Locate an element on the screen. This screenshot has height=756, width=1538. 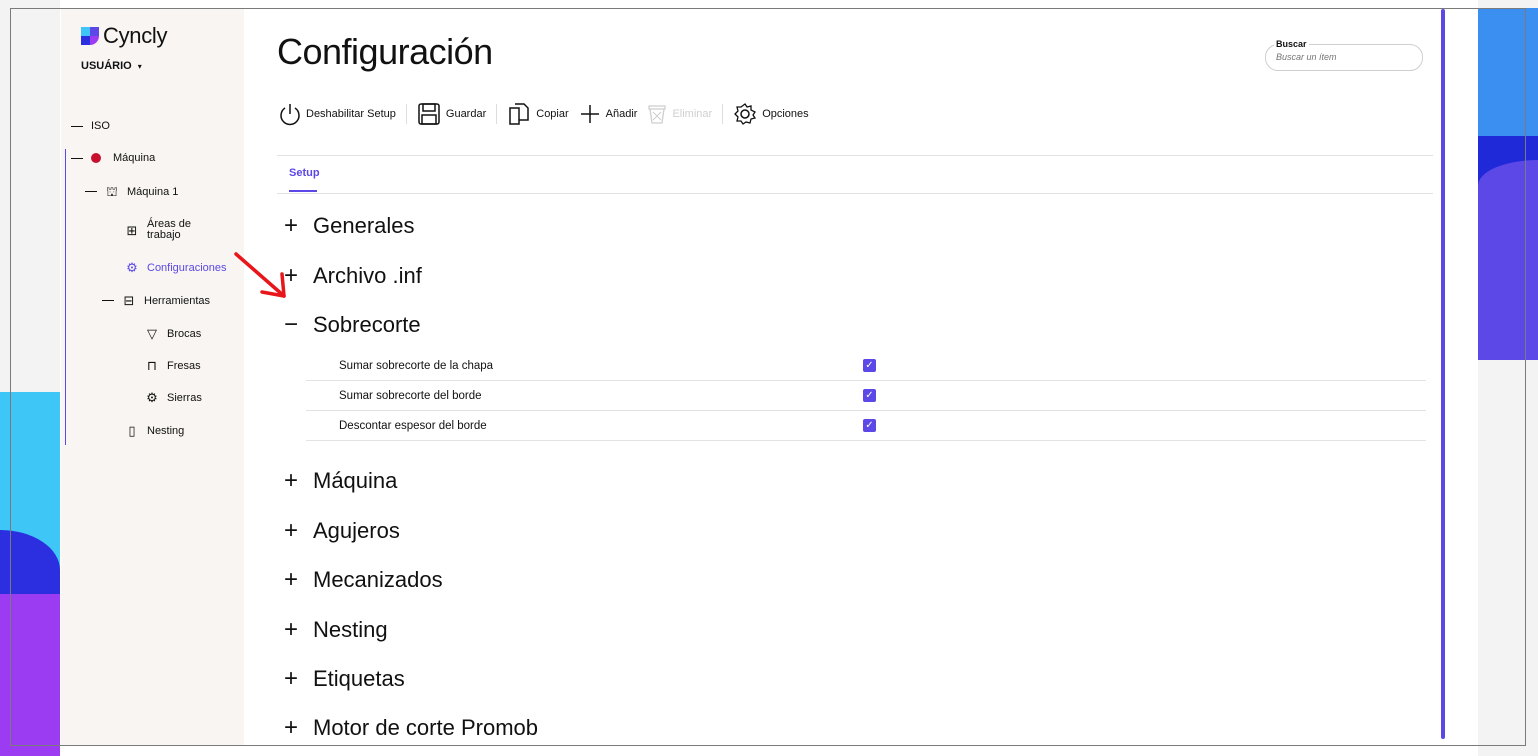
section-maquina: + Máquina is located at coordinates (339, 481).